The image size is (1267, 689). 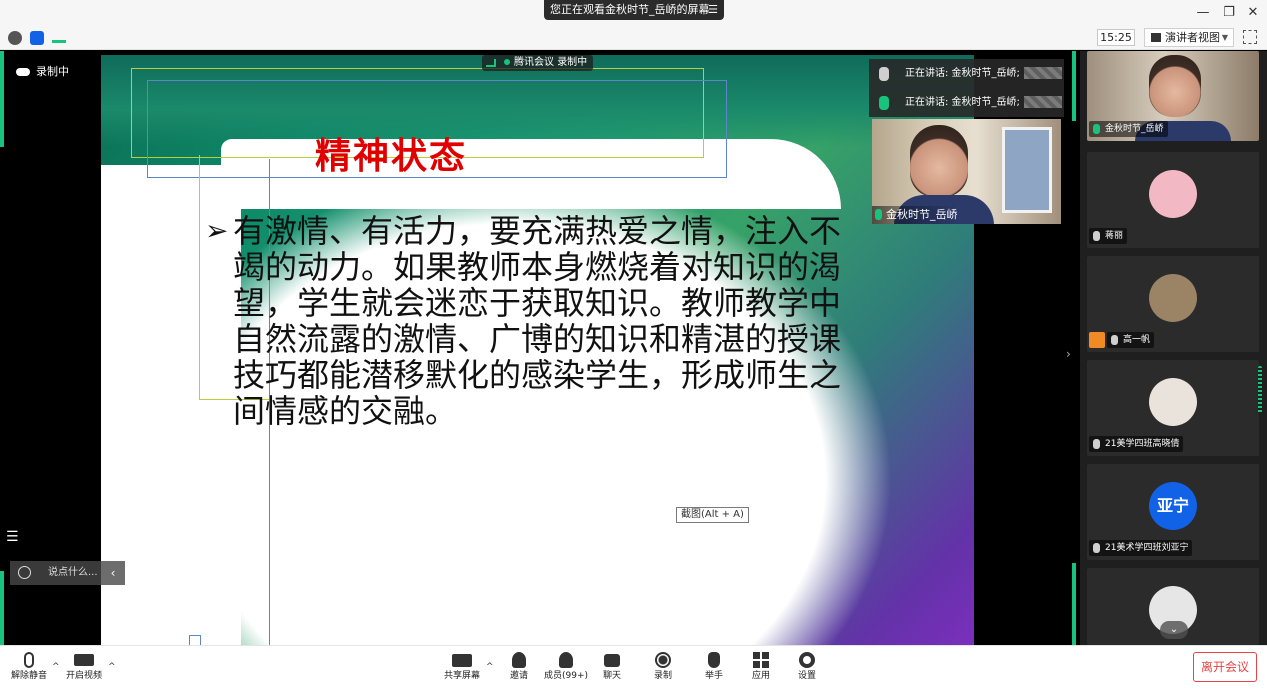 I want to click on raise-hand-icon, so click(x=714, y=660).